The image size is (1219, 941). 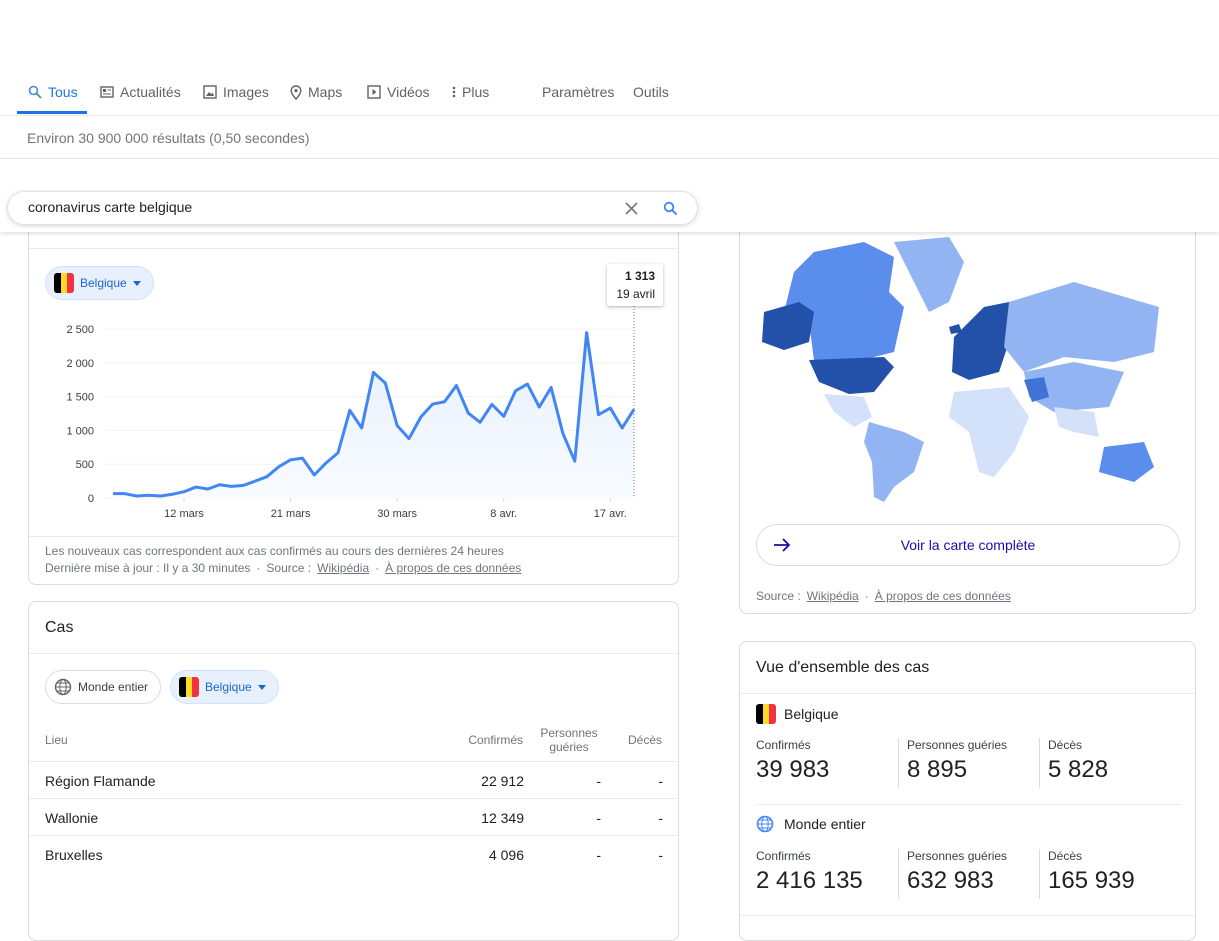 I want to click on map-region-australia, so click(x=1126, y=462).